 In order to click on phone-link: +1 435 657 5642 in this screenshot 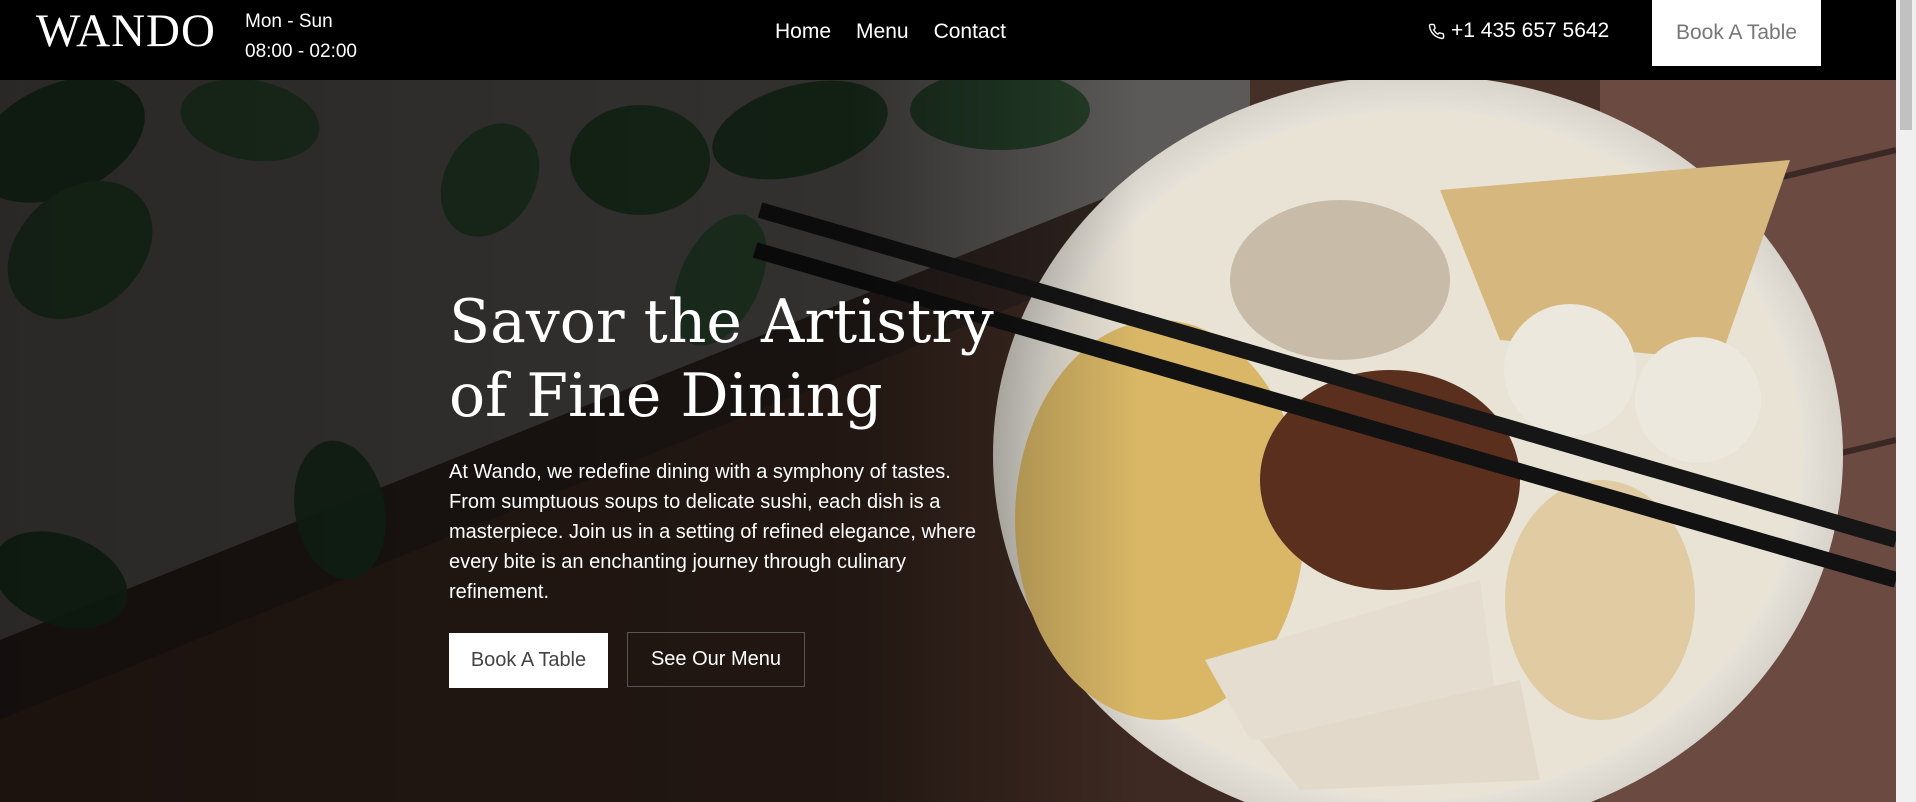, I will do `click(1518, 31)`.